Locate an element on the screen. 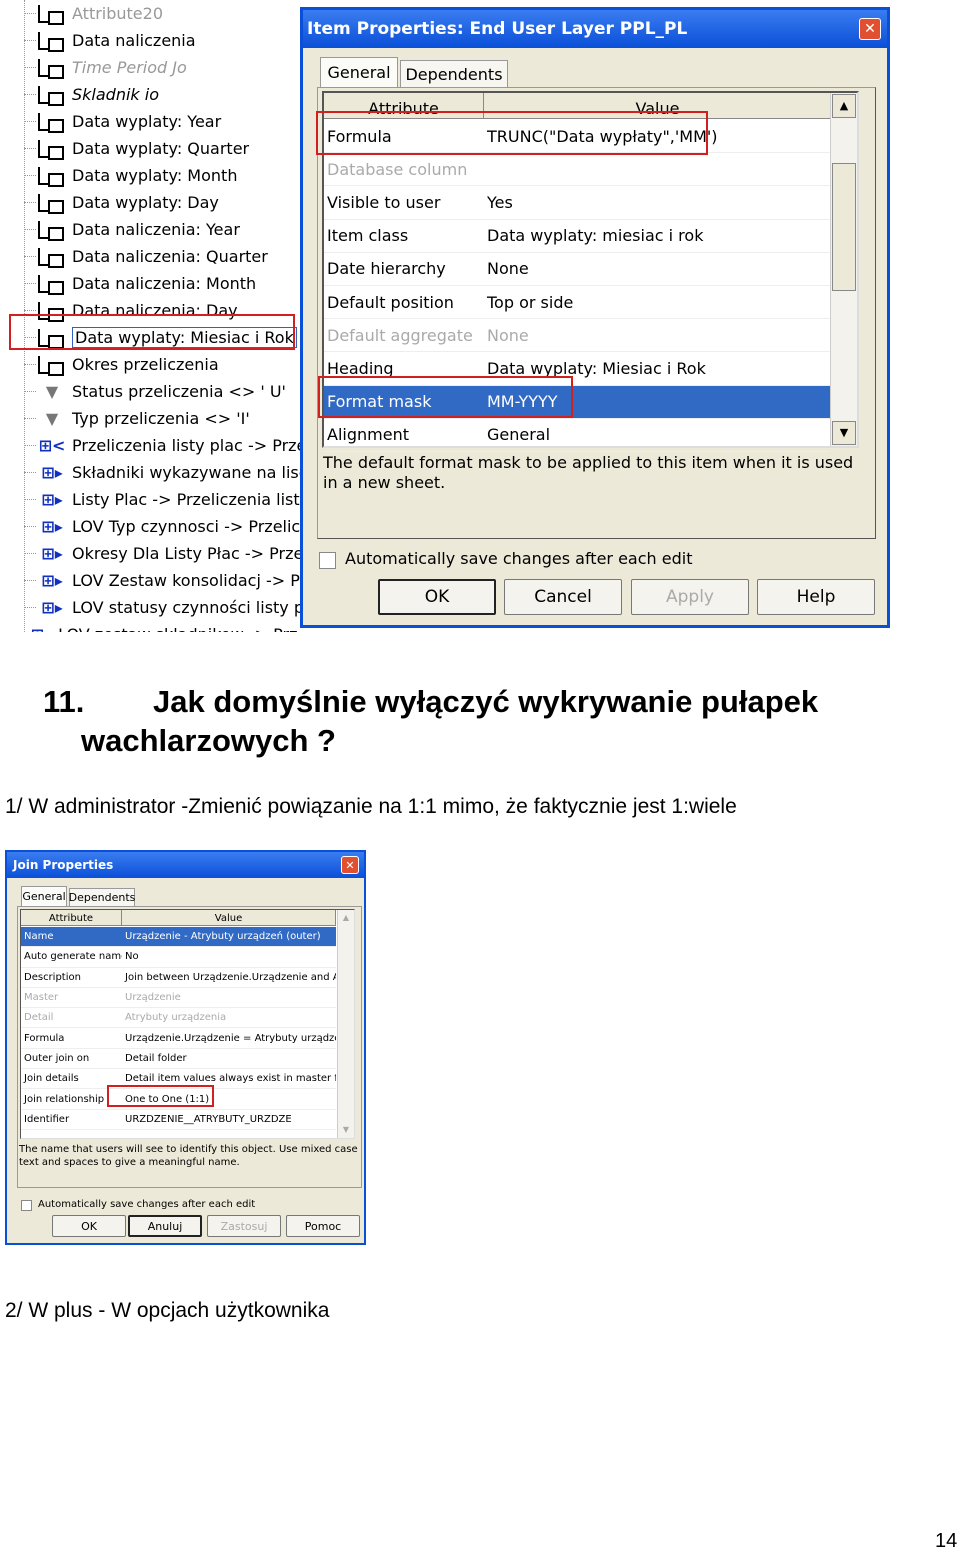  tree-item: Data wyplaty: Year is located at coordinates (162, 121).